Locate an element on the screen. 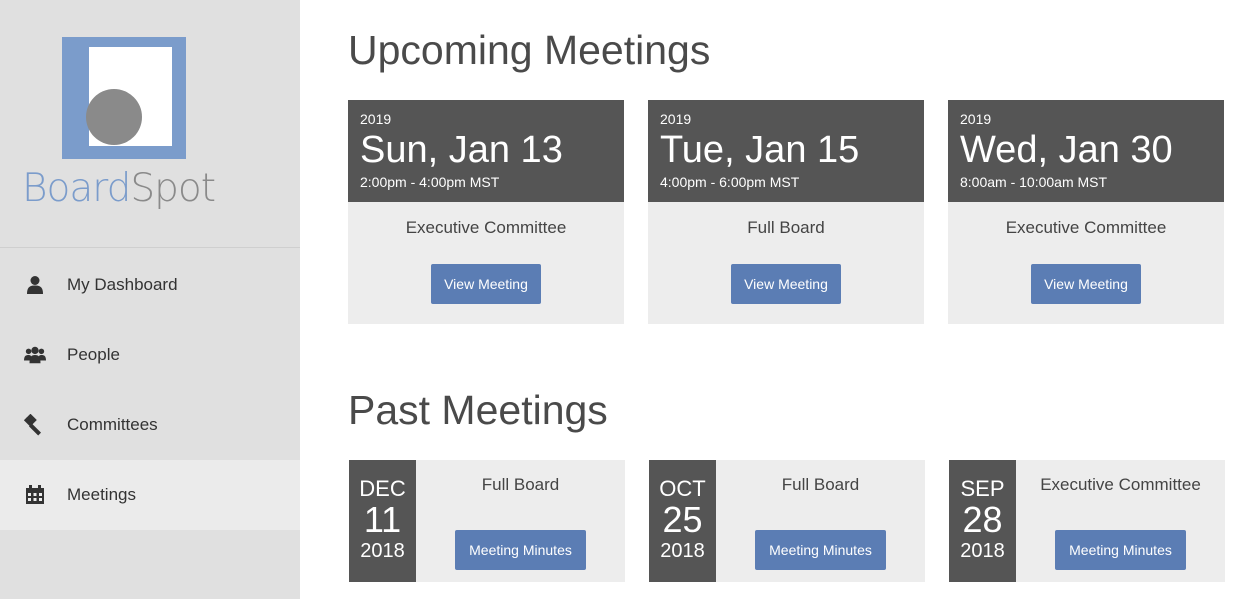  past-meeting-date-block: DEC 11 2018 is located at coordinates (382, 521).